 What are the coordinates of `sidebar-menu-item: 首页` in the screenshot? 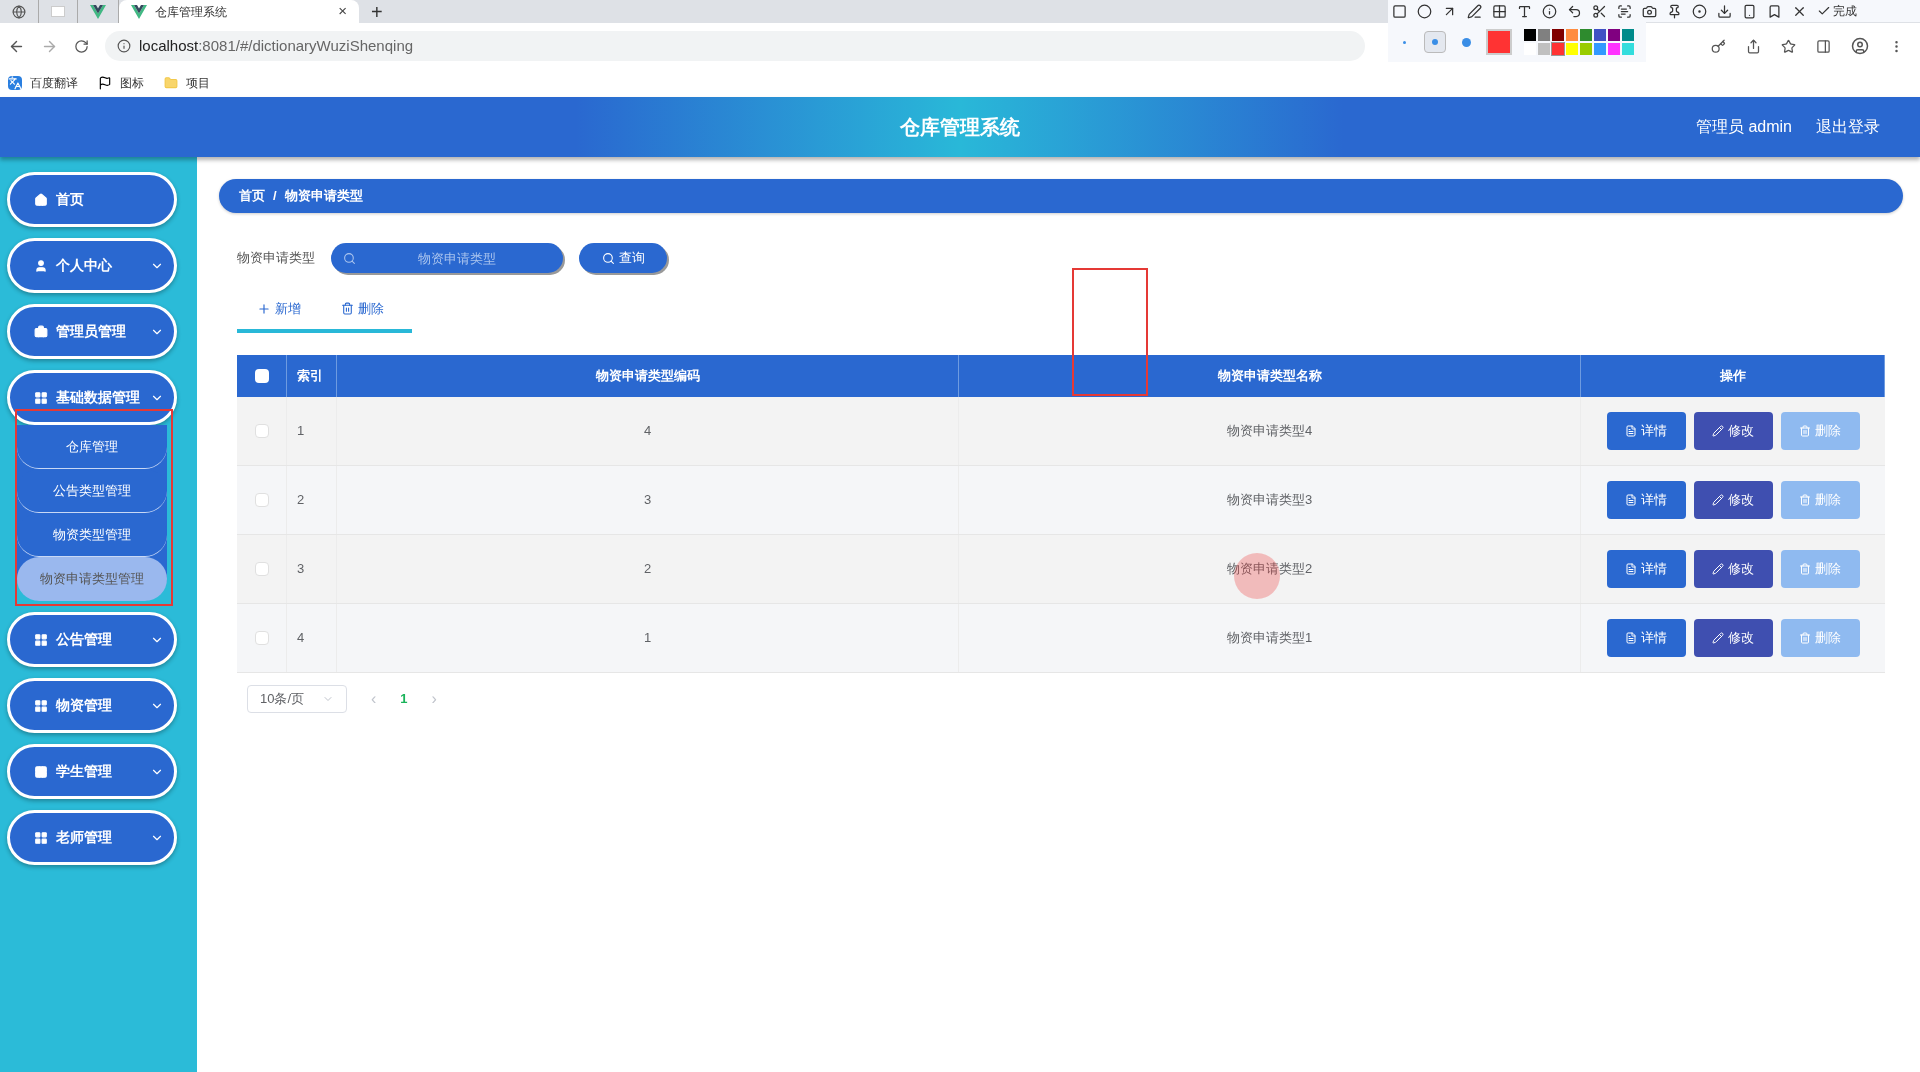 It's located at (92, 199).